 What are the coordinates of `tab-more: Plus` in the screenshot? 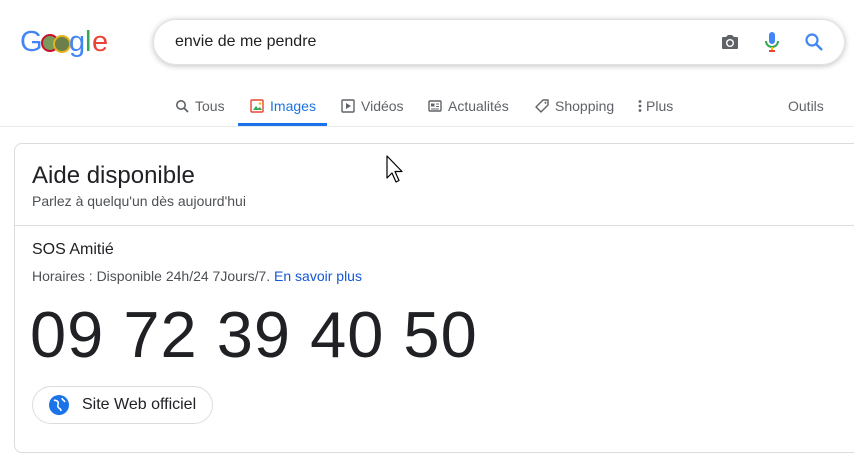 It's located at (654, 106).